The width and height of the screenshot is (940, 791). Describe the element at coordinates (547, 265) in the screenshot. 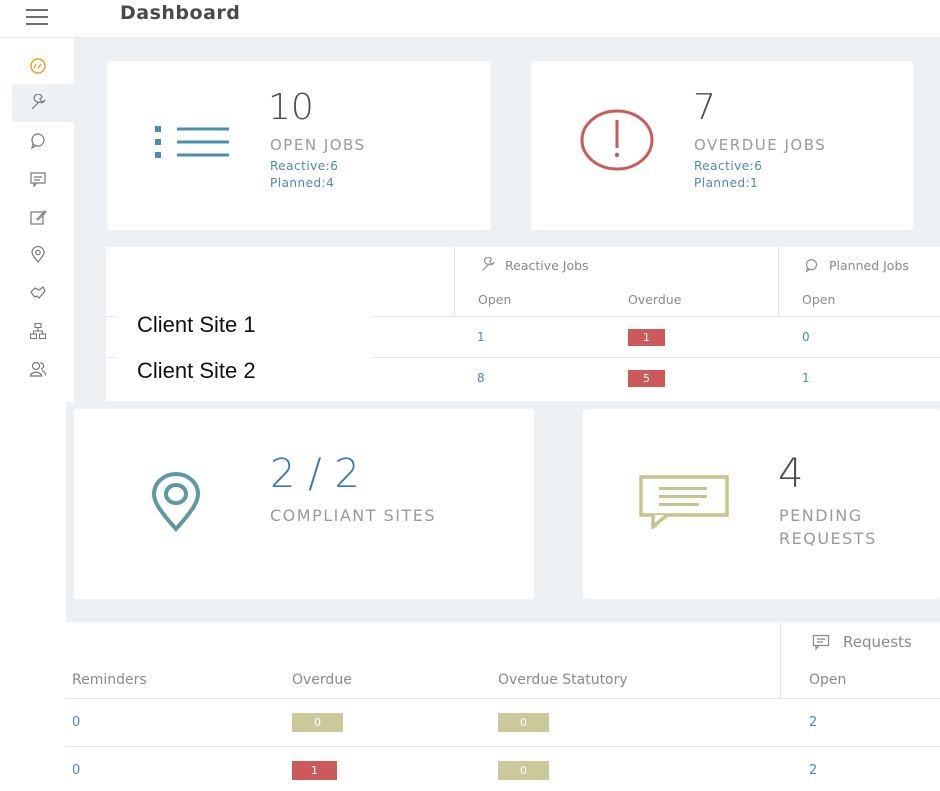

I see `reactive-jobs-header: Reactive Jobs` at that location.